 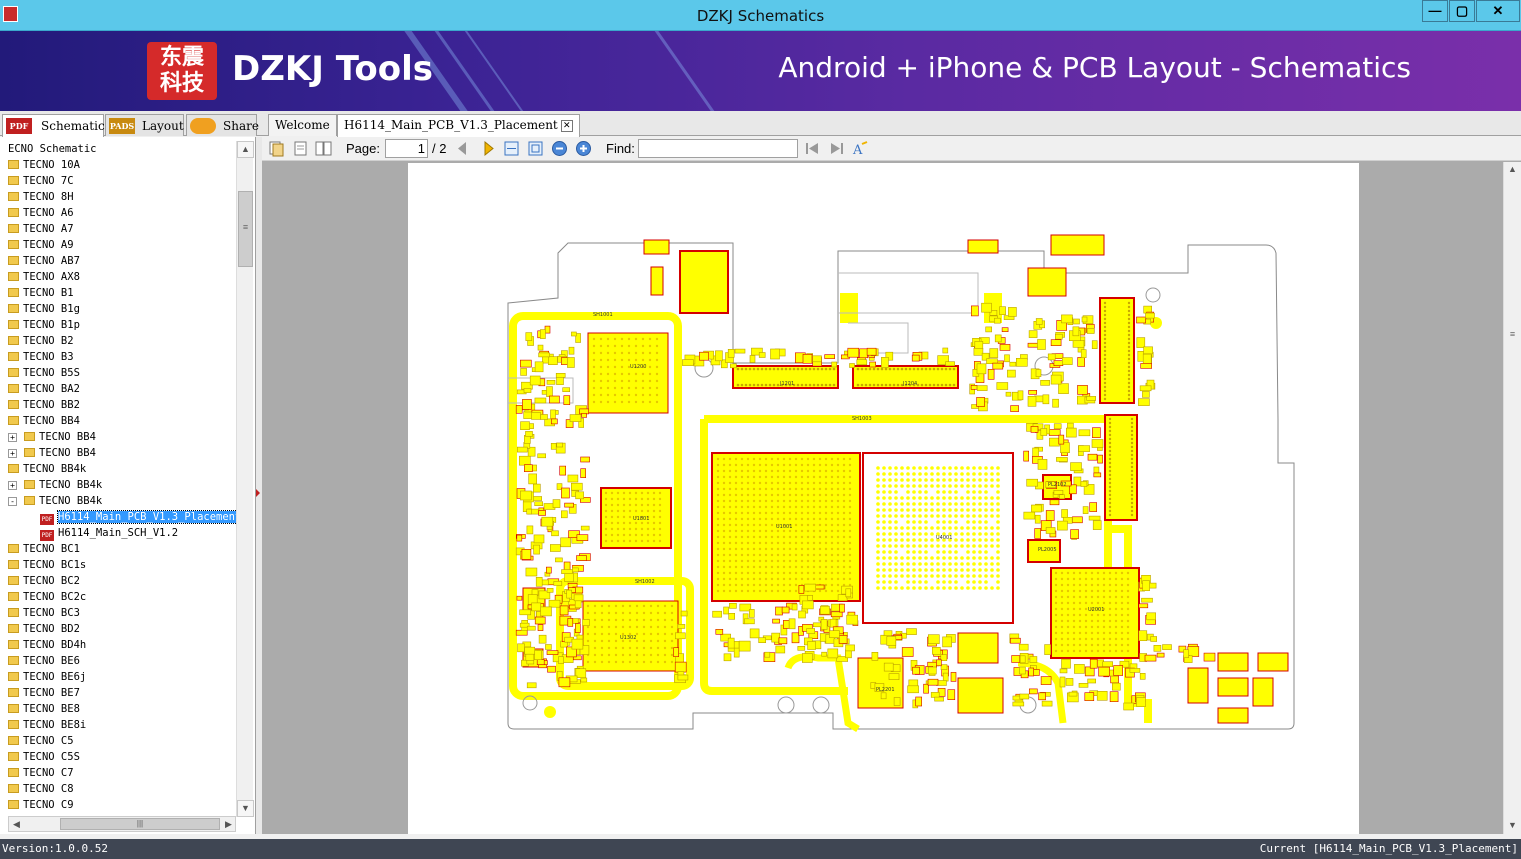 I want to click on viewer-scroll-up-icon: ▲, so click(x=1512, y=169).